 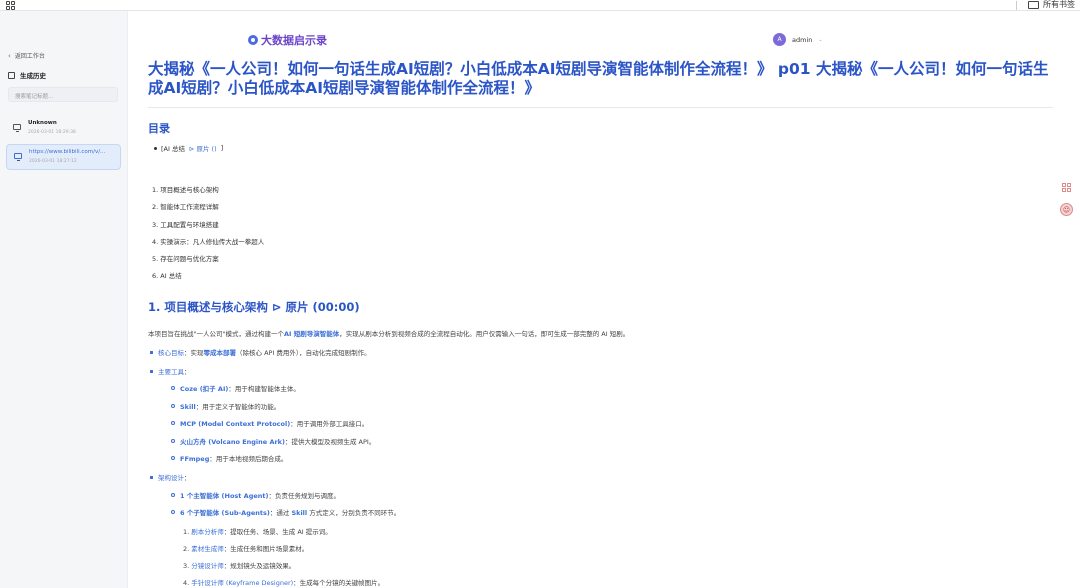 What do you see at coordinates (11, 75) in the screenshot?
I see `history-icon` at bounding box center [11, 75].